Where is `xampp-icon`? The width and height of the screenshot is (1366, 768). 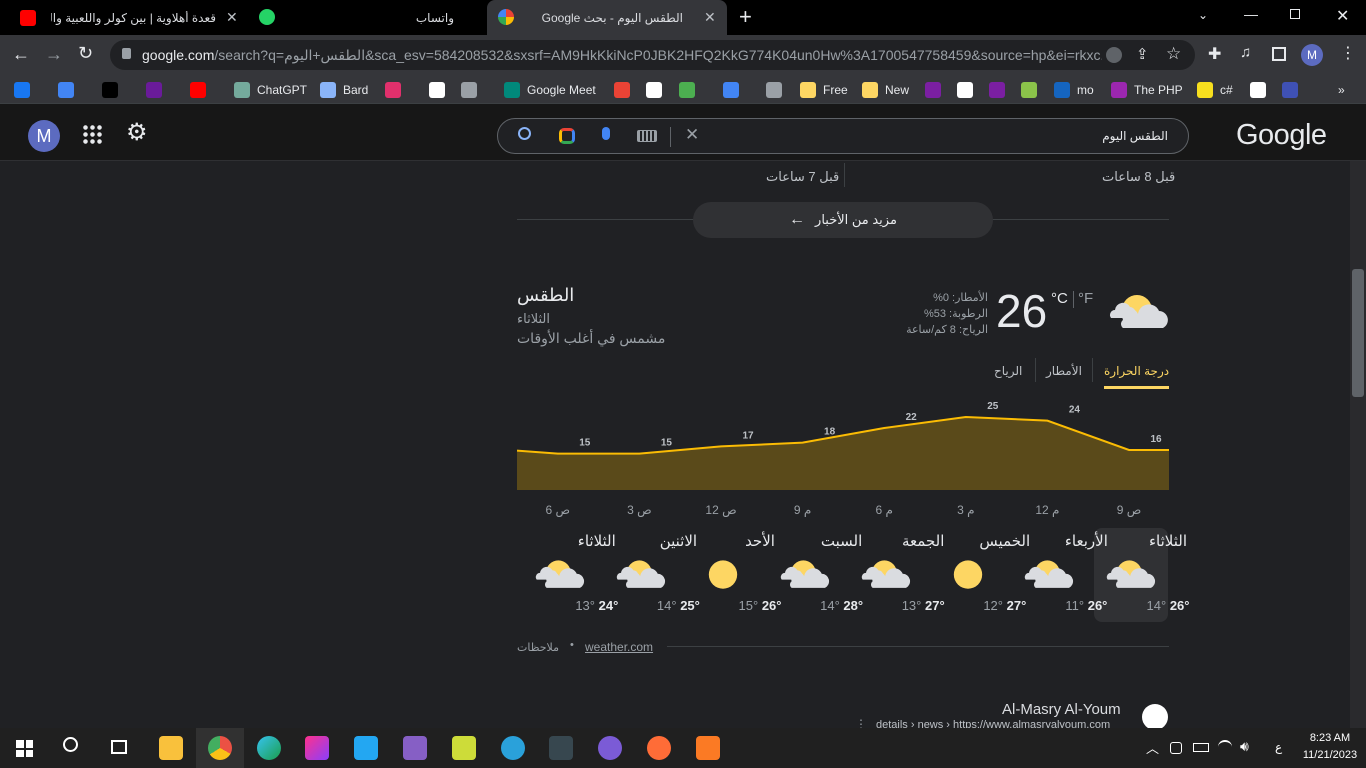
xampp-icon is located at coordinates (708, 748).